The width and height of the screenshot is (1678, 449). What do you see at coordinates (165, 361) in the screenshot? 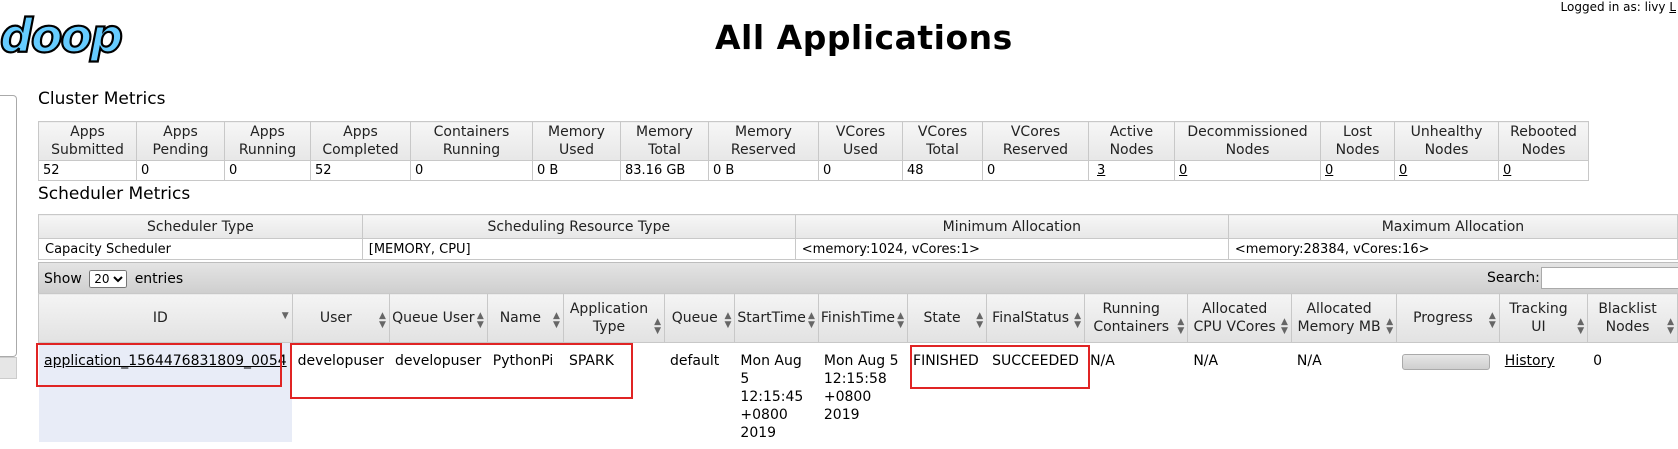
I see `application-id-link: application_1564476831809_0054` at bounding box center [165, 361].